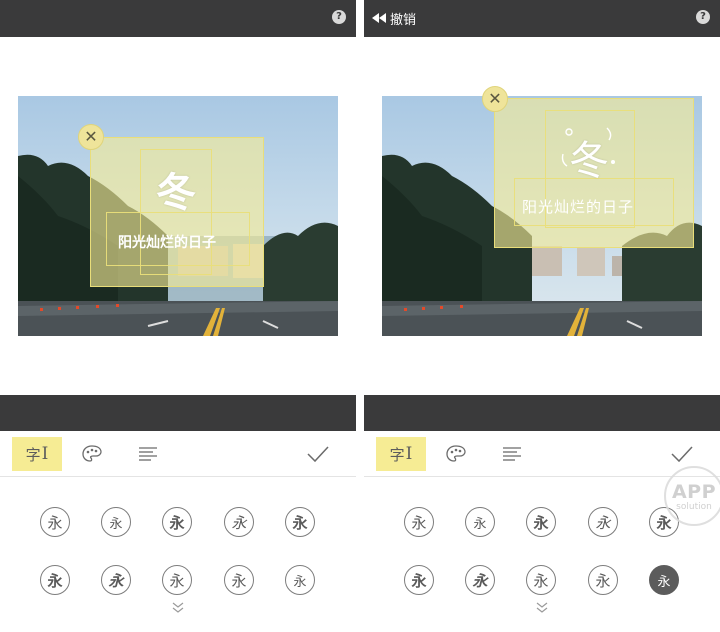  I want to click on undo-label: 撤销, so click(403, 20).